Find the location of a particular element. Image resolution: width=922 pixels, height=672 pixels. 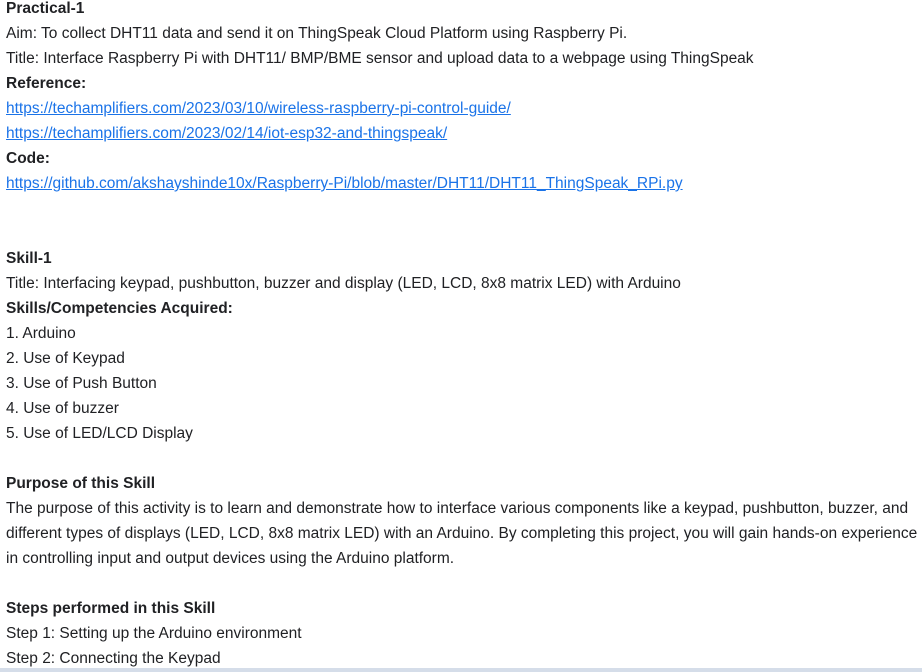

code-label: Code: is located at coordinates (28, 158).